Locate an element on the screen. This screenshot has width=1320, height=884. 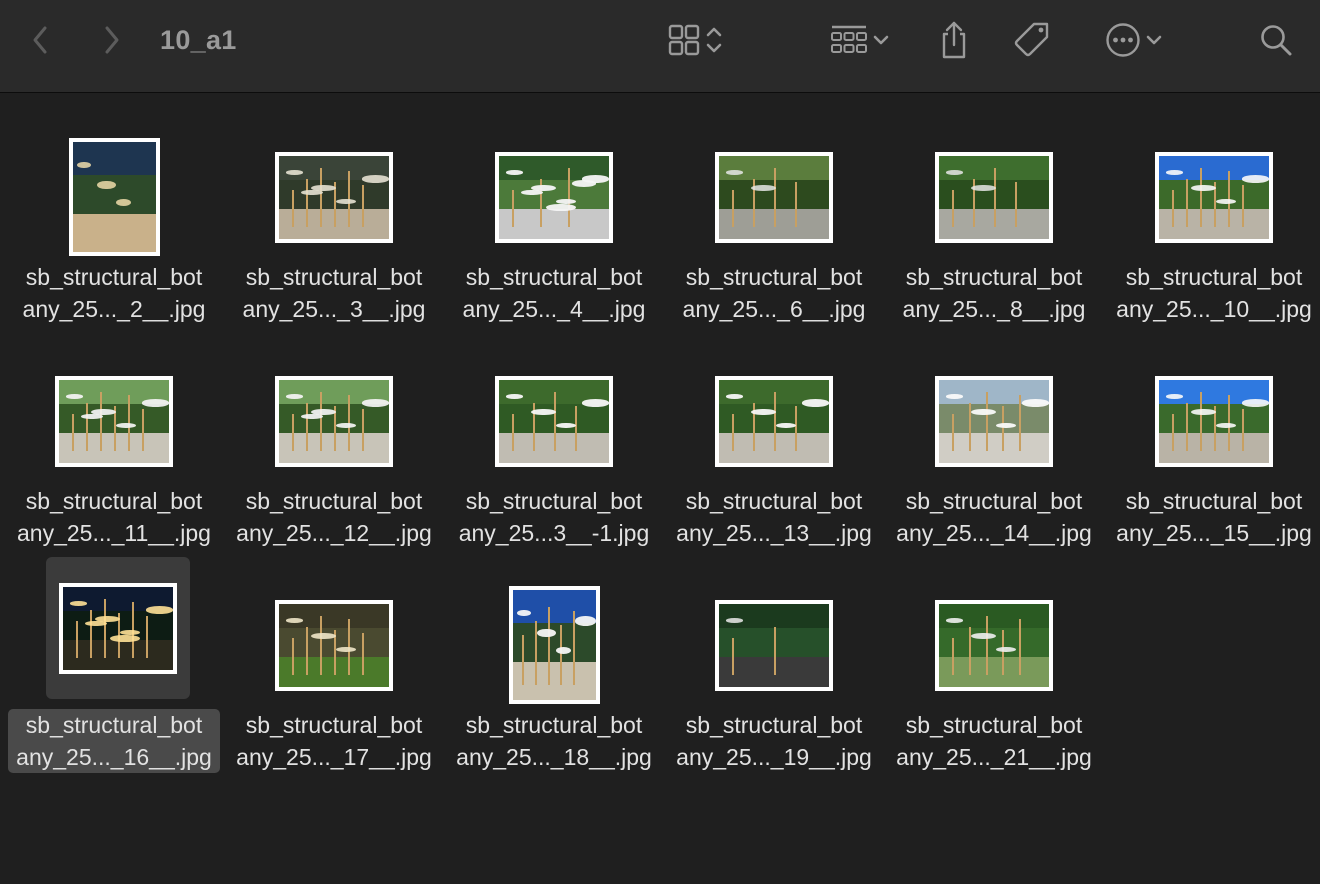
window-title: 10_a1 is located at coordinates (198, 40).